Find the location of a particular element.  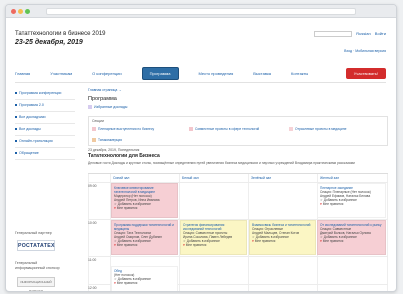

favorites-icon is located at coordinates (90, 107).